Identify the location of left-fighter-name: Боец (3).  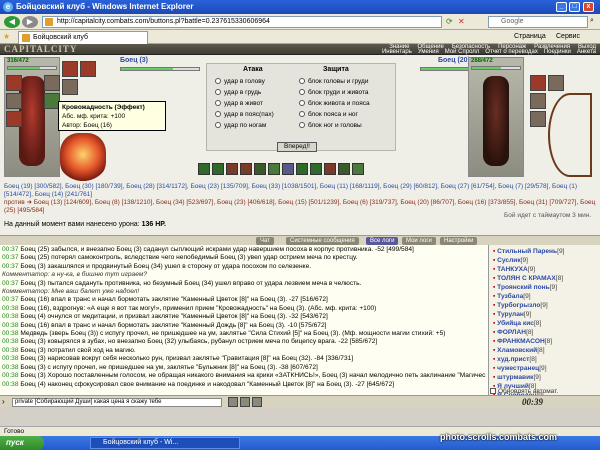
(134, 60).